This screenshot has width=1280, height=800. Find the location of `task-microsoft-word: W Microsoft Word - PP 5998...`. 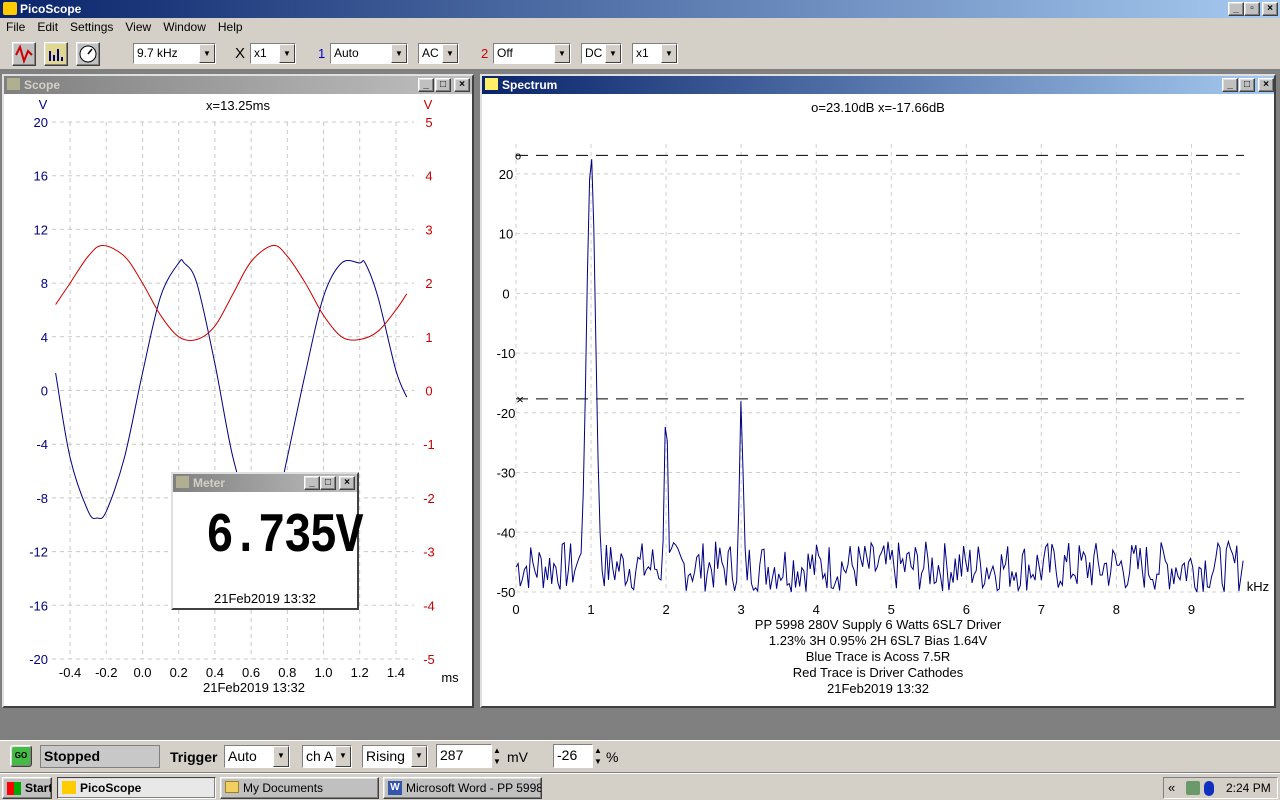

task-microsoft-word: W Microsoft Word - PP 5998... is located at coordinates (462, 788).